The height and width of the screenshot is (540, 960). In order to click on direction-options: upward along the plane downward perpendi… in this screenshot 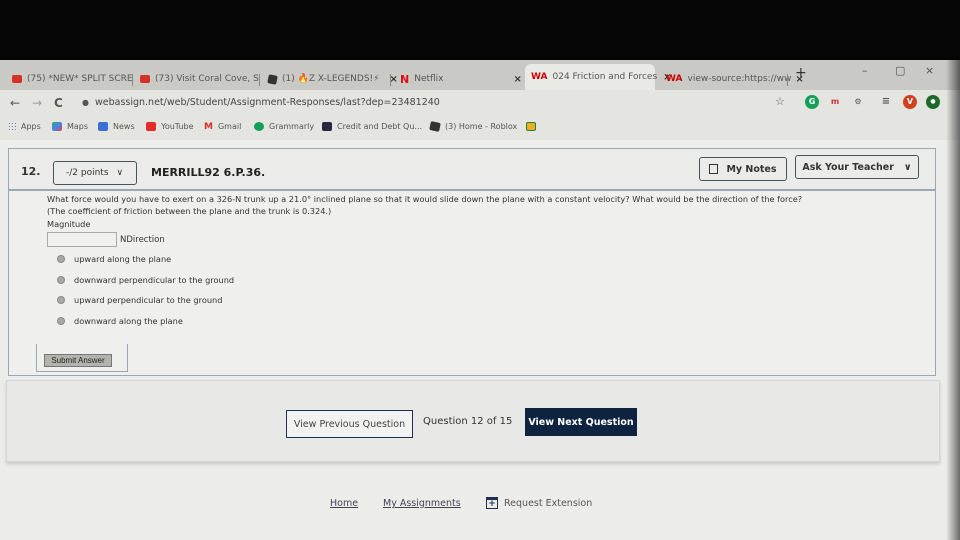, I will do `click(424, 290)`.